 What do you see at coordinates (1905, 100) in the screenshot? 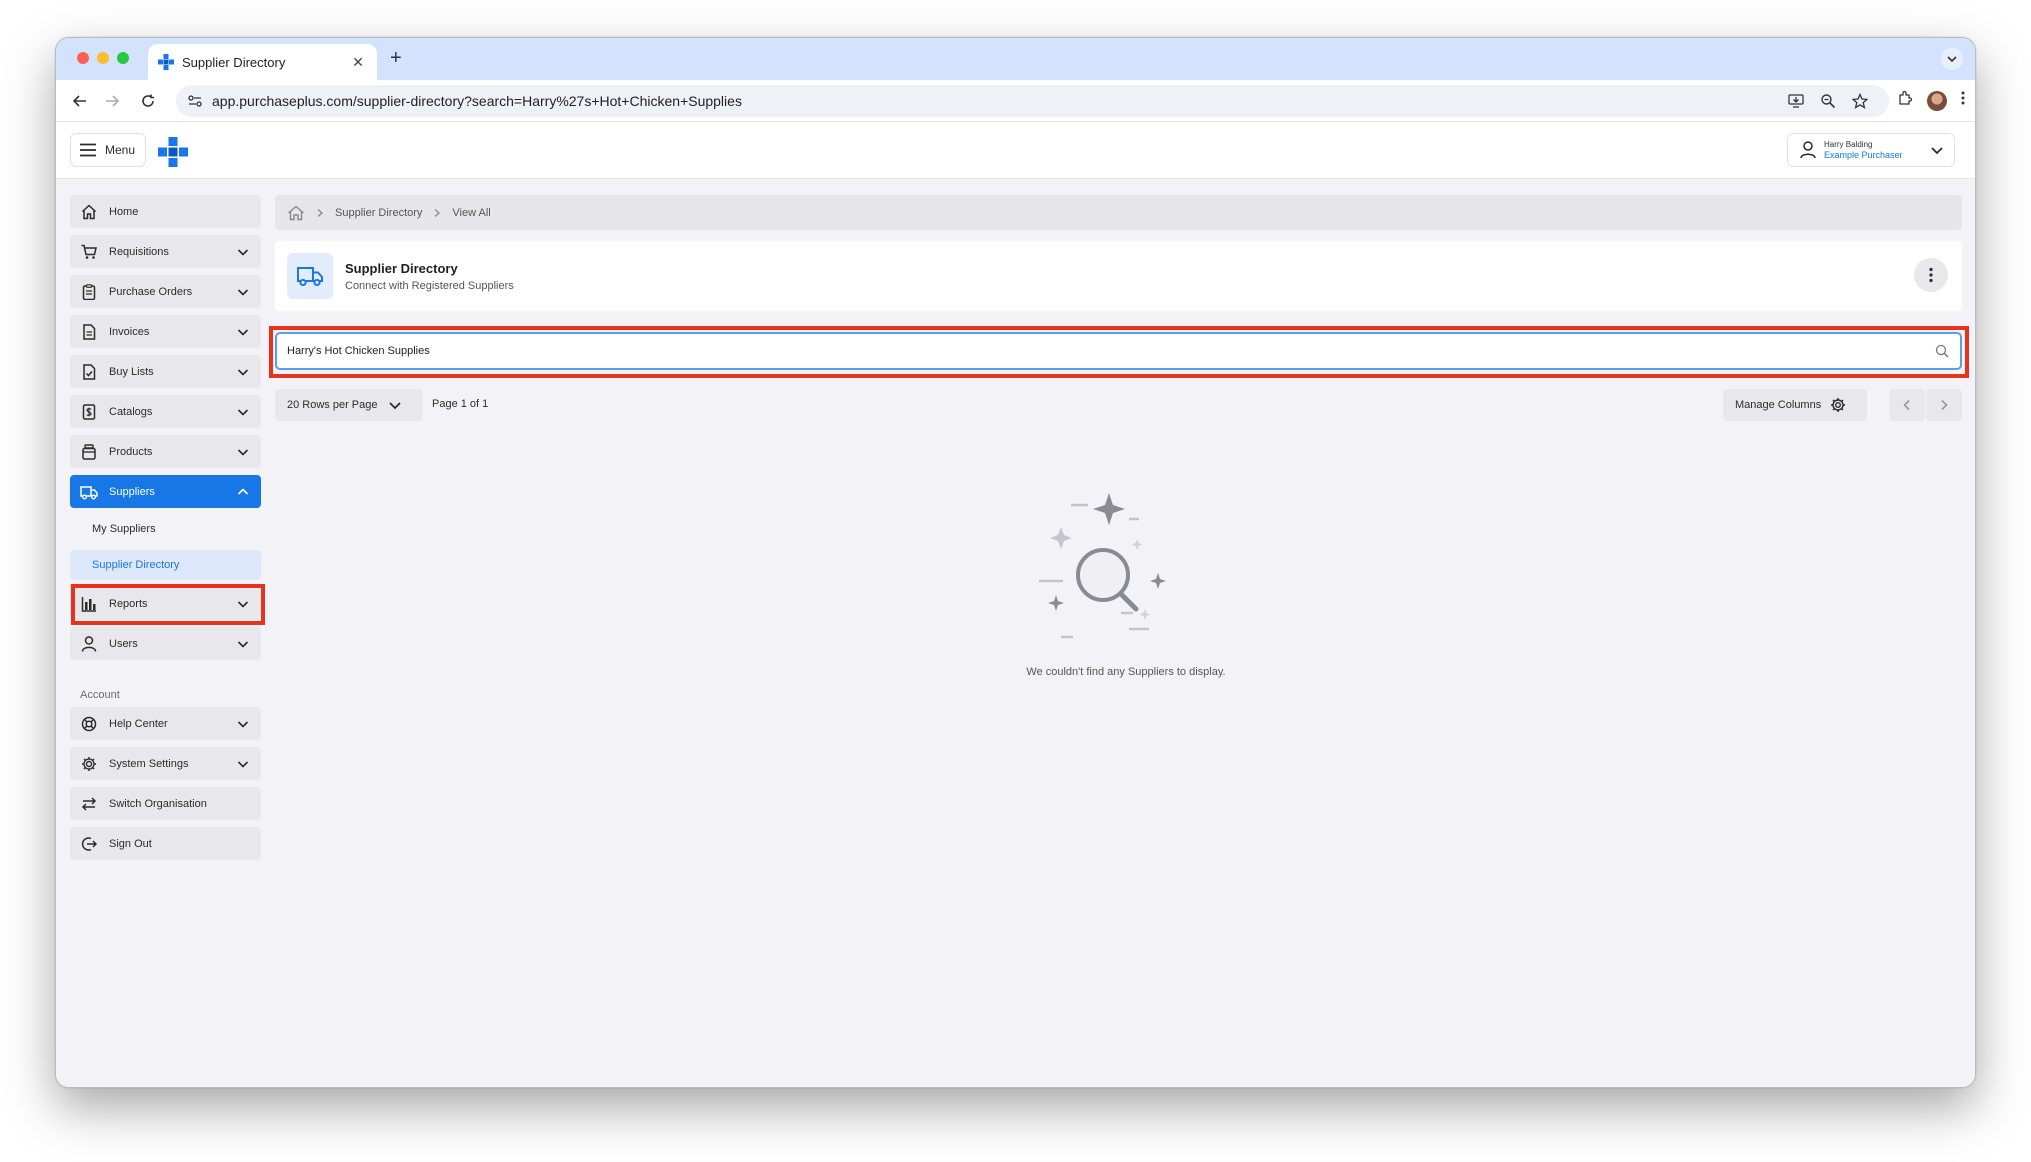
I see `extensions-icon` at bounding box center [1905, 100].